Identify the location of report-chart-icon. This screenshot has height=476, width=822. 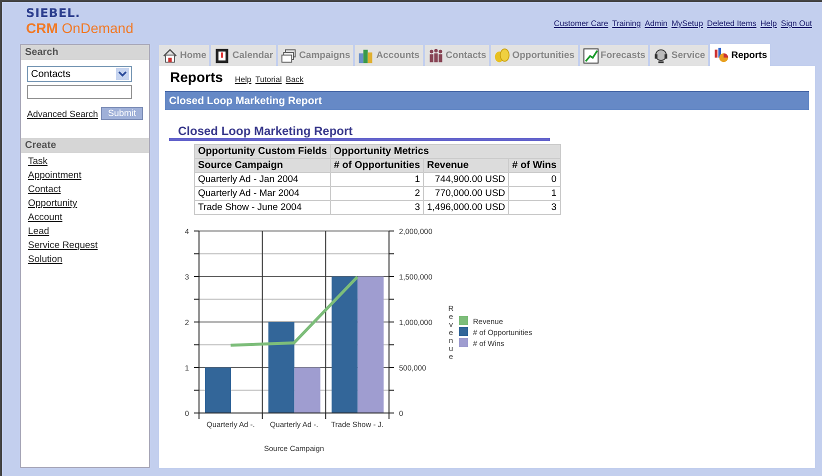
(721, 55).